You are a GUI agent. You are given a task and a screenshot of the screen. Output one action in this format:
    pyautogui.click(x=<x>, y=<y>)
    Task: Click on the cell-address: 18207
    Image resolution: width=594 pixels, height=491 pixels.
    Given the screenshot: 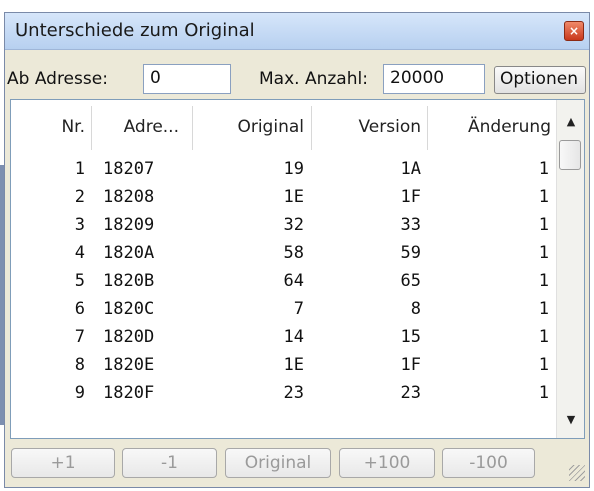 What is the action you would take?
    pyautogui.click(x=129, y=169)
    